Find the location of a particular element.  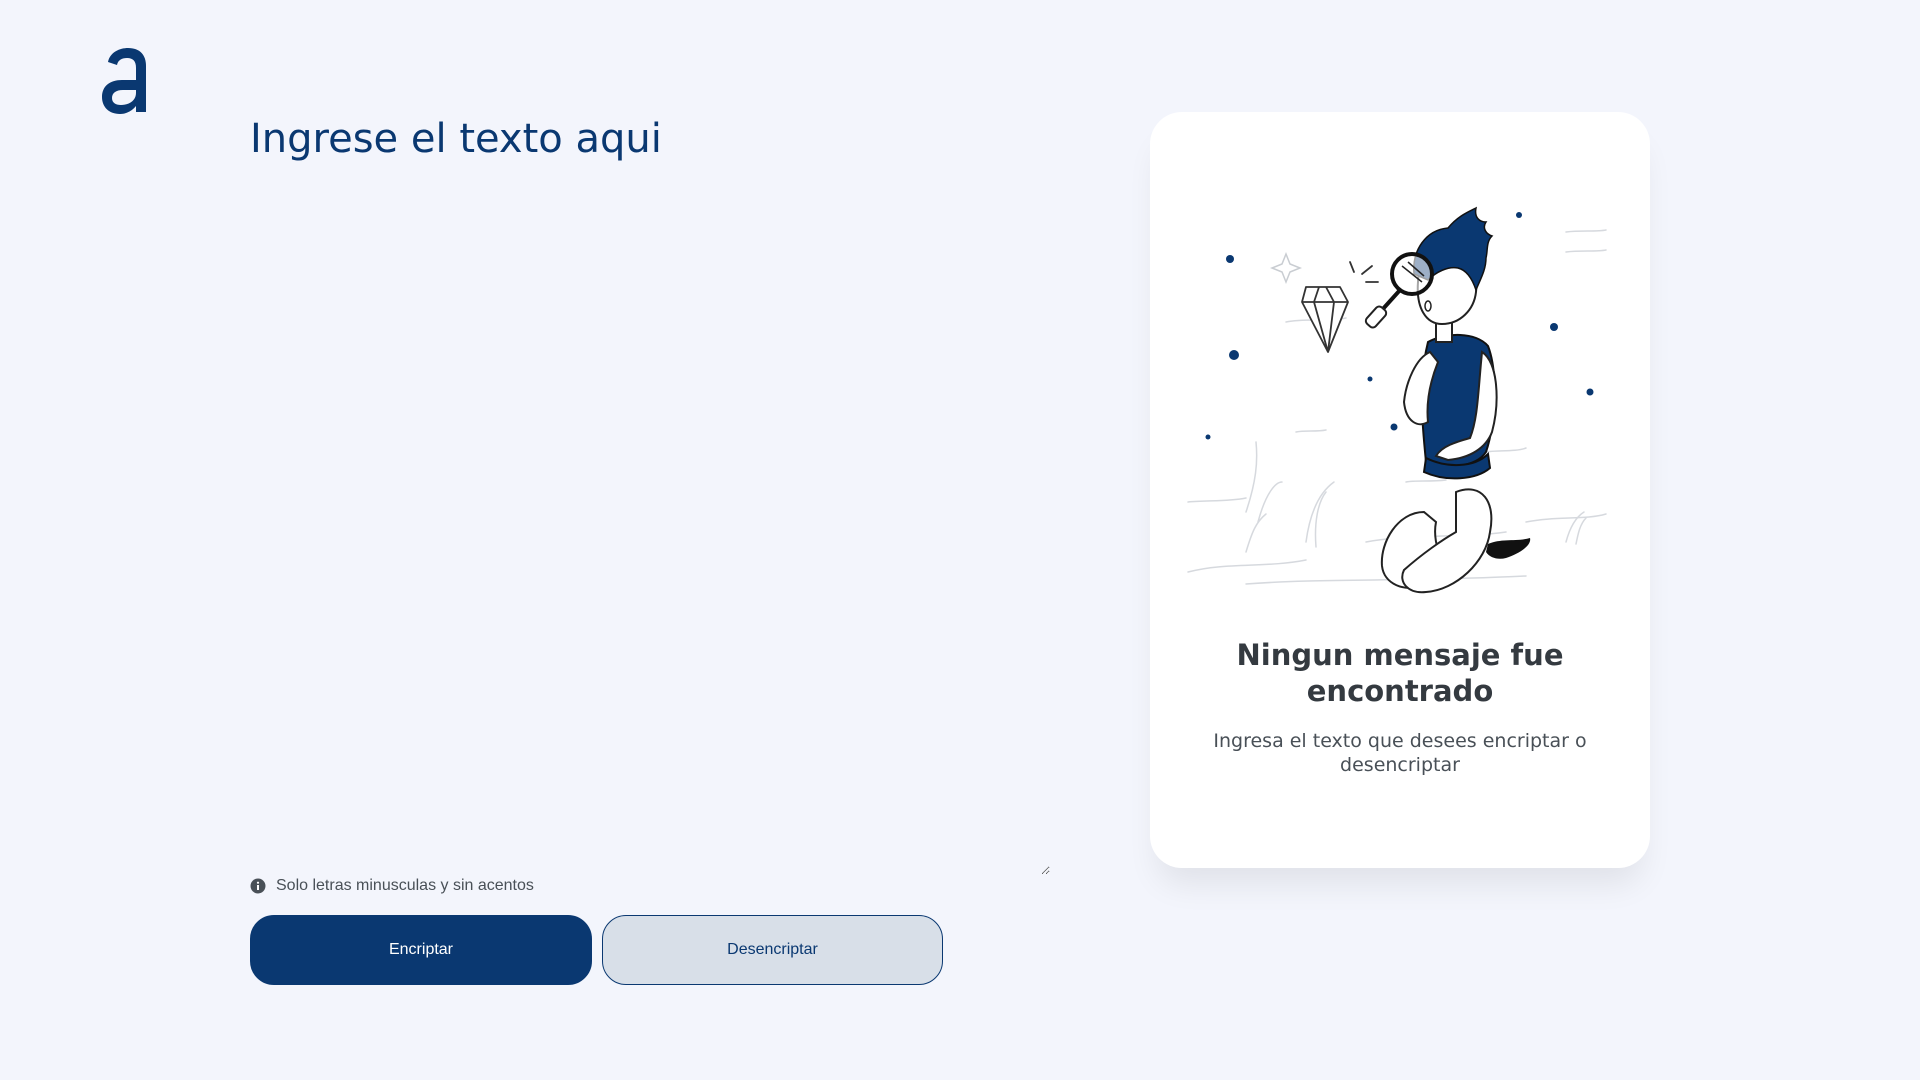

hint-text: Solo letras minusculas y sin acentos is located at coordinates (405, 885).